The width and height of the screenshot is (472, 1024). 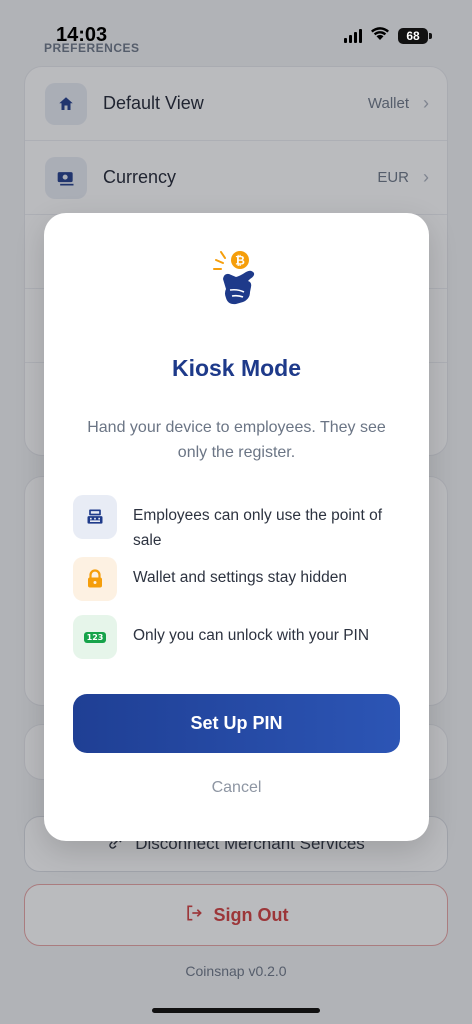 I want to click on feature-item-pos-only: Employees can only use the point of sale, so click(x=238, y=524).